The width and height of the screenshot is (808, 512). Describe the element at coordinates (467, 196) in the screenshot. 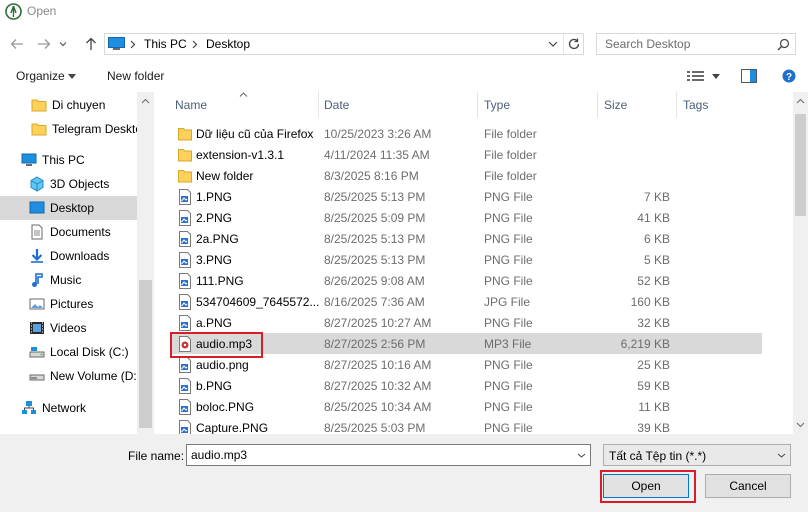

I see `file-row: 1.PNG 8/25/2025 5:13 PM PNG File 7 KB` at that location.